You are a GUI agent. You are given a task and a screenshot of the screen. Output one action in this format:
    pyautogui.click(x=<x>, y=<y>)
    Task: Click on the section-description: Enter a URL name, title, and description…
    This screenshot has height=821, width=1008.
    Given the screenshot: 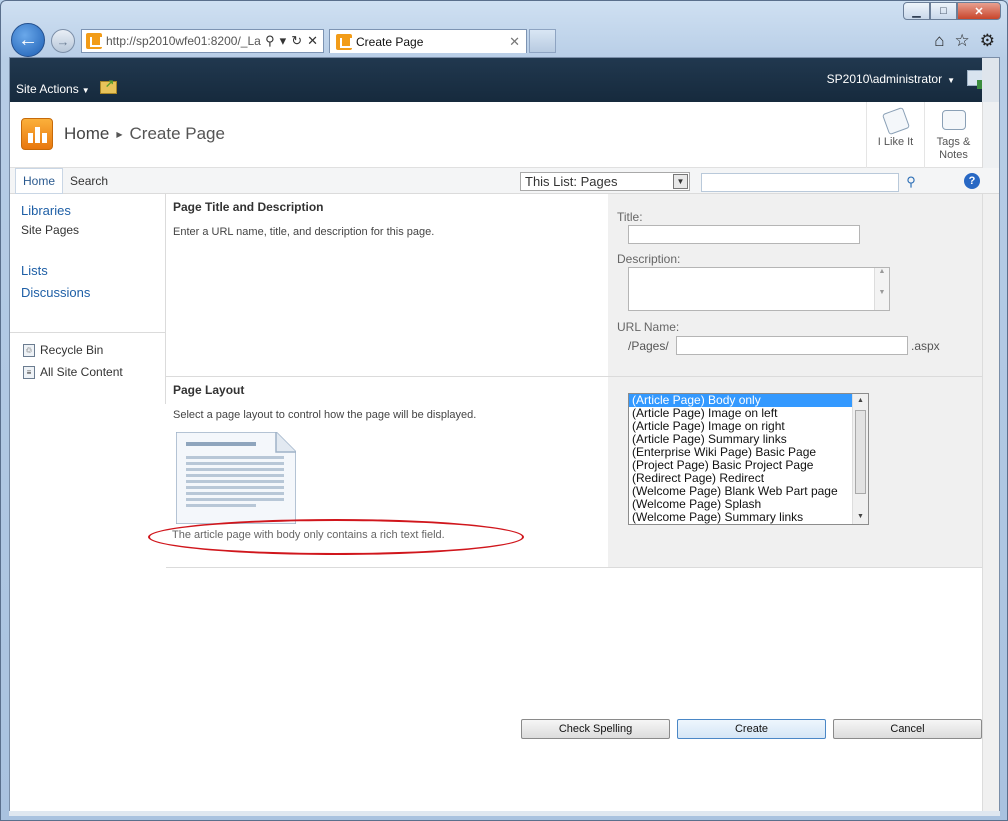 What is the action you would take?
    pyautogui.click(x=304, y=232)
    